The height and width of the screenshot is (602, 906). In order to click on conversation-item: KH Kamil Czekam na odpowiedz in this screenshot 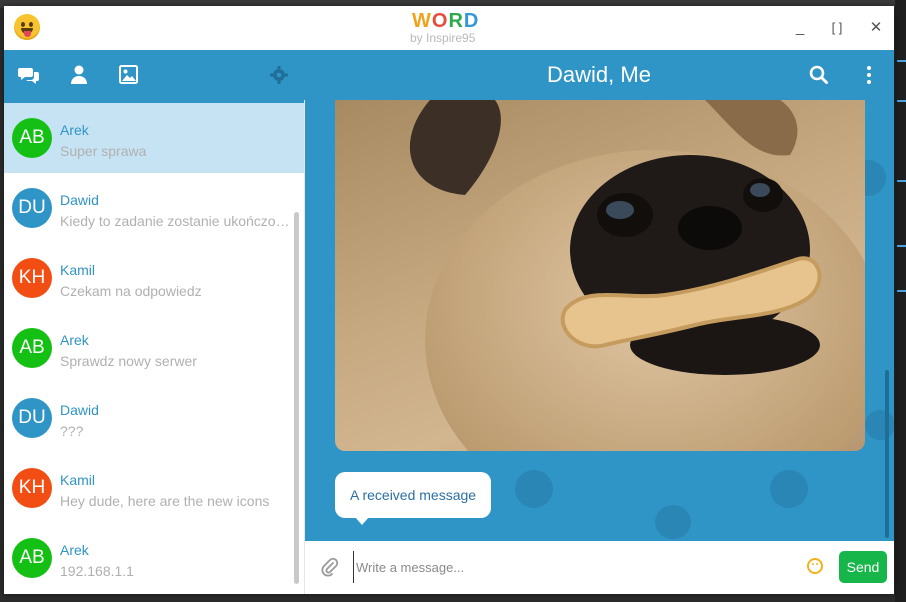, I will do `click(154, 278)`.